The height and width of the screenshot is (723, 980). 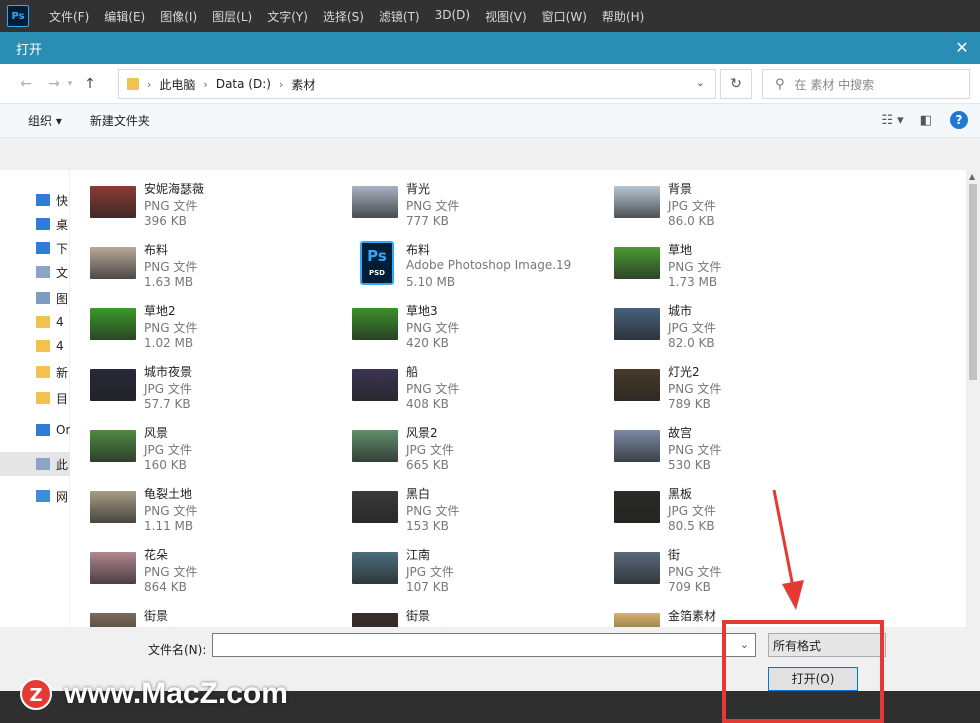 What do you see at coordinates (452, 16) in the screenshot?
I see `menu-item: 3D(D)` at bounding box center [452, 16].